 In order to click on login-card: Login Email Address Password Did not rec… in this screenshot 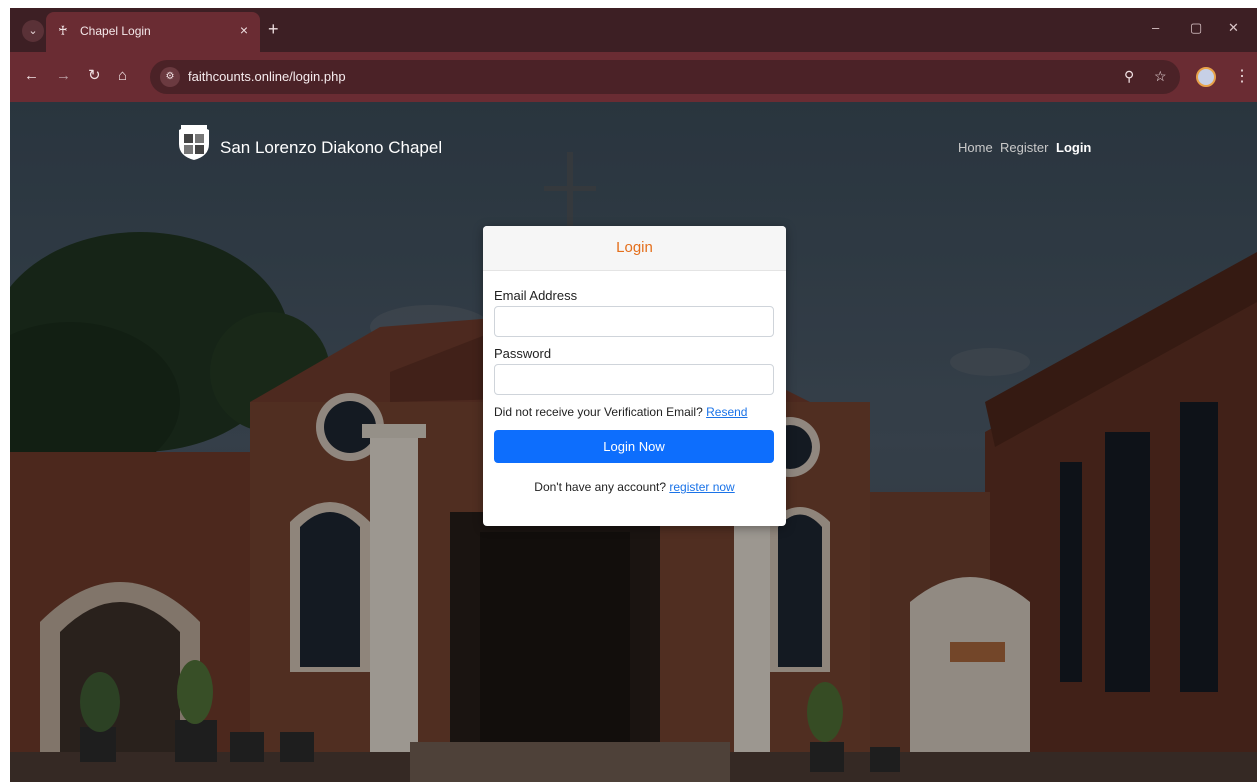, I will do `click(634, 376)`.